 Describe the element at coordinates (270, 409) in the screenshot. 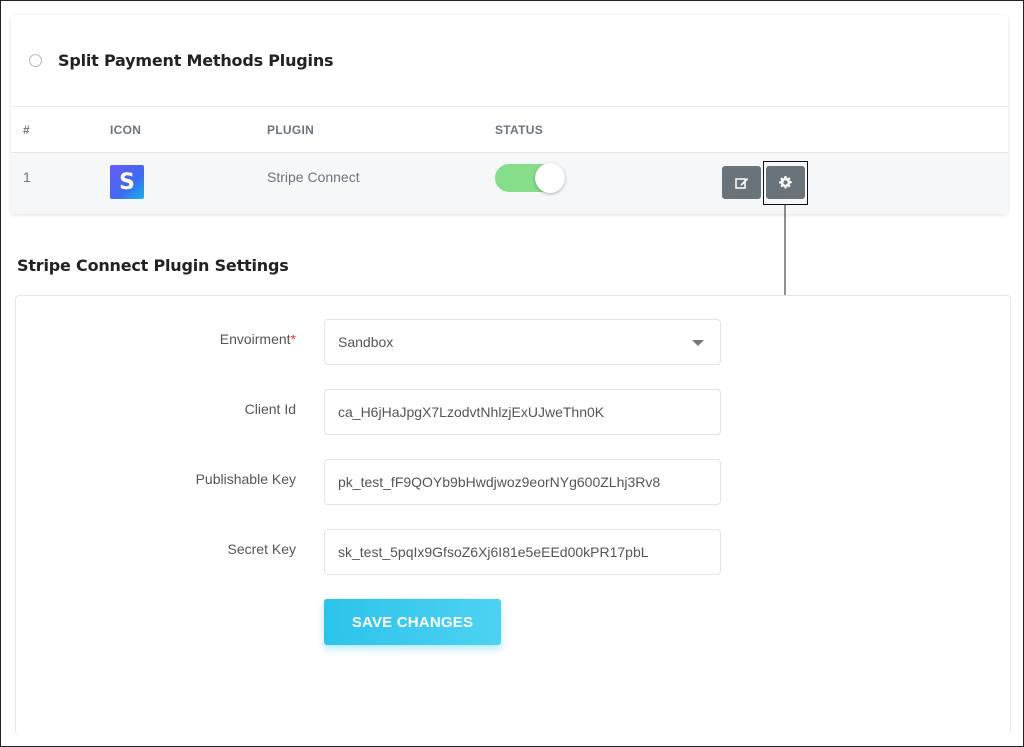

I see `client-id-label: Client Id` at that location.